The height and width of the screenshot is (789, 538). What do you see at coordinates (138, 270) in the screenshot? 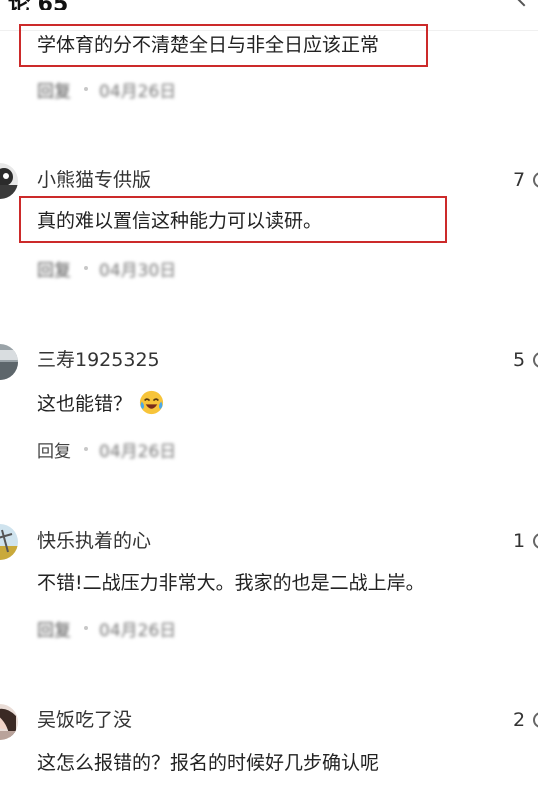
I see `comment-date: 04月30日` at bounding box center [138, 270].